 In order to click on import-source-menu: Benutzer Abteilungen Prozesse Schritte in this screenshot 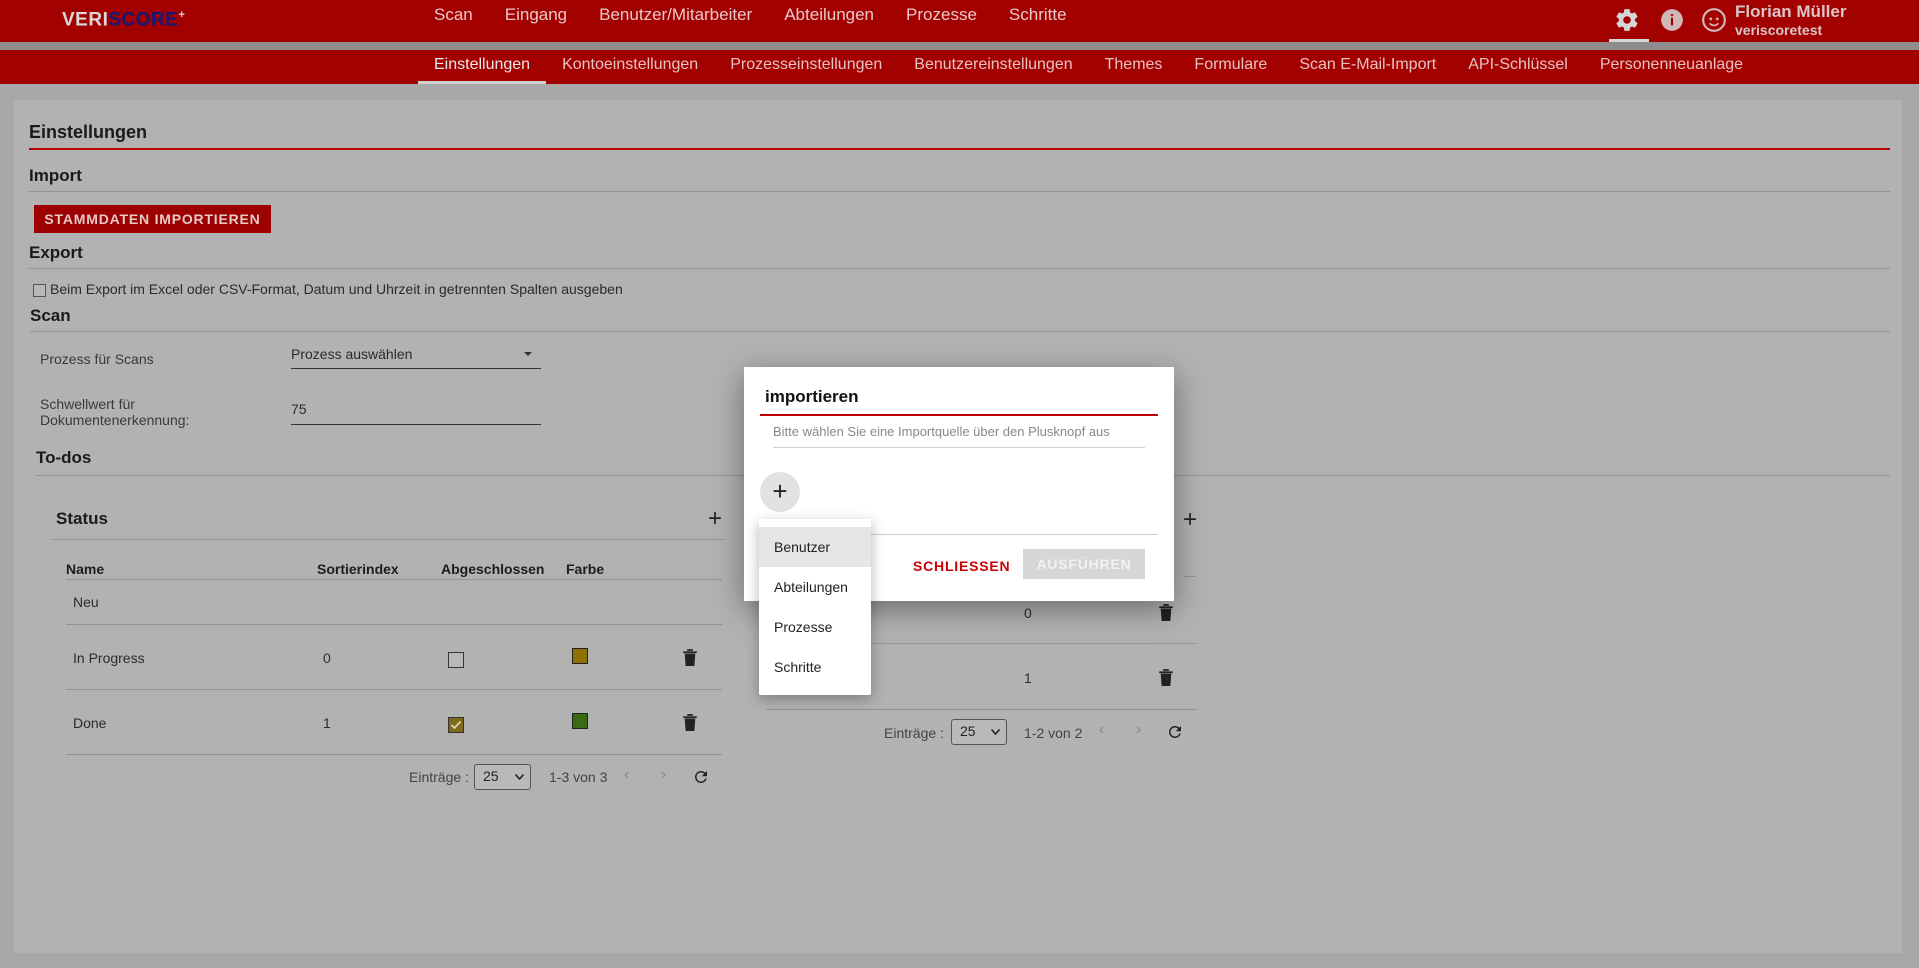, I will do `click(815, 607)`.